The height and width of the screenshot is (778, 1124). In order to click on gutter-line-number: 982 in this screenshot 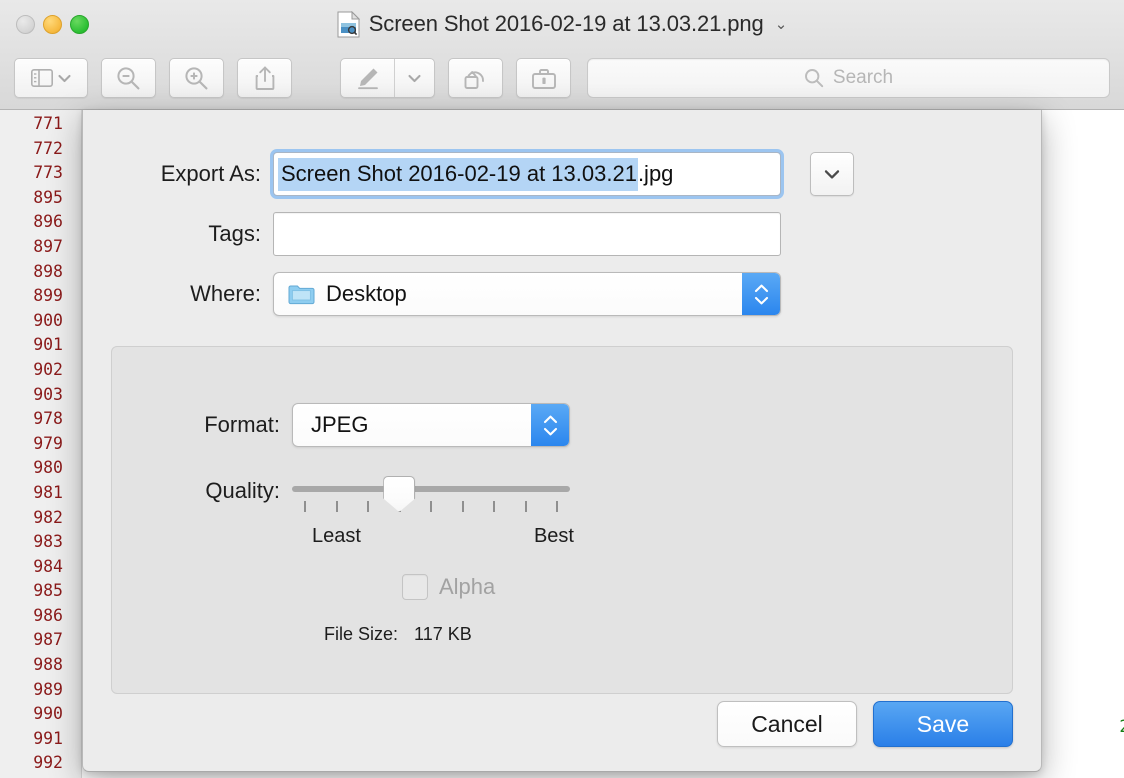, I will do `click(48, 517)`.